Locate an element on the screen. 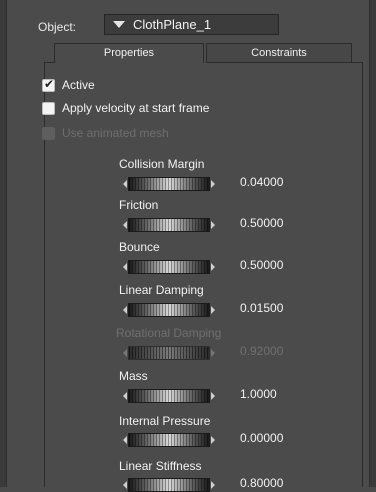 Image resolution: width=376 pixels, height=492 pixels. internal-pressure-label: Internal Pressure is located at coordinates (165, 421).